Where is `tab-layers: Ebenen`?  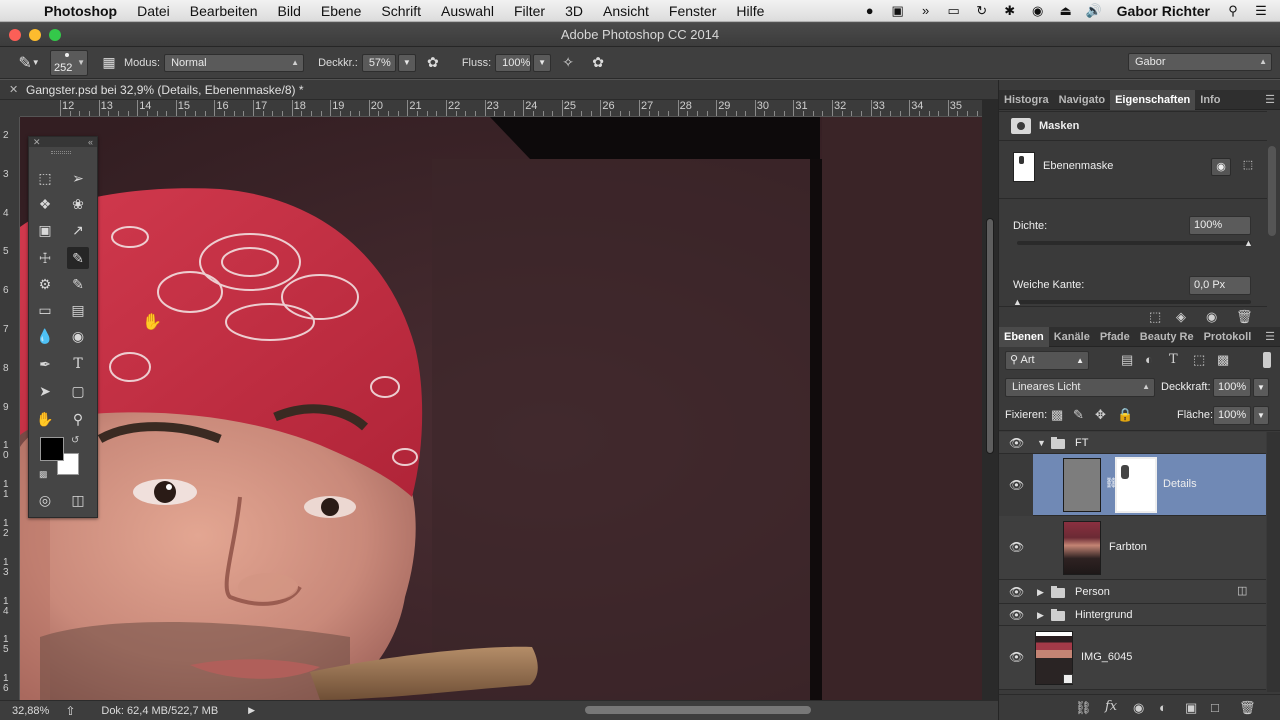
tab-layers: Ebenen is located at coordinates (1024, 336).